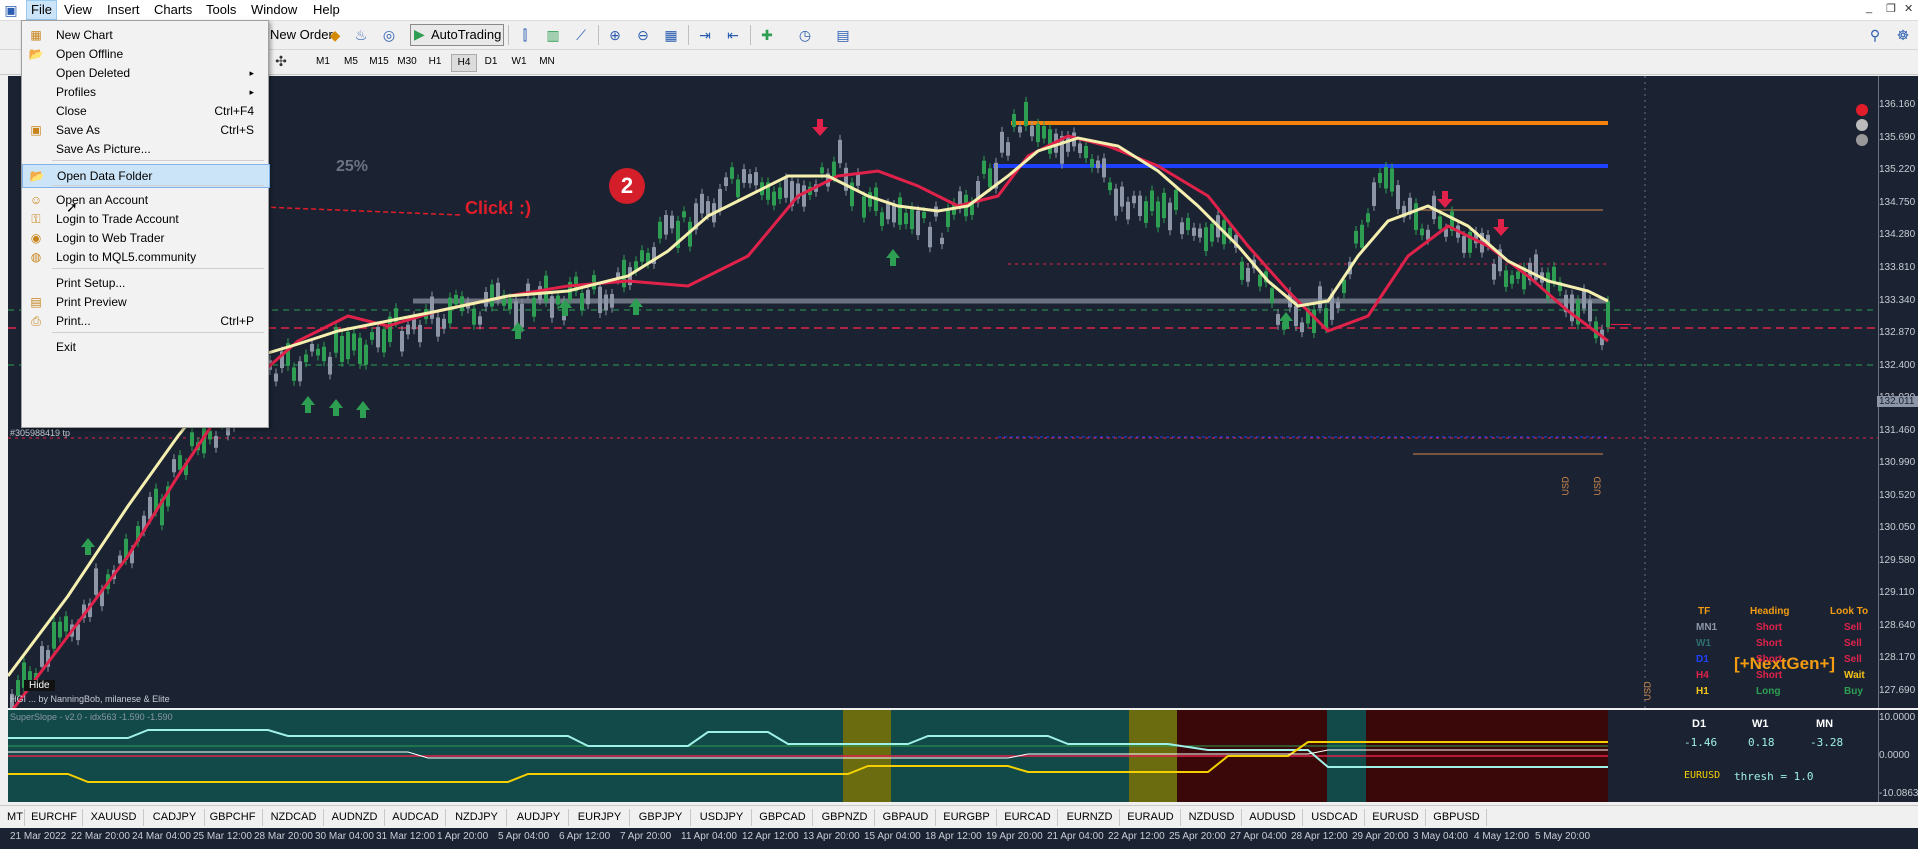 The image size is (1918, 849). I want to click on gold-icon: ◆, so click(335, 35).